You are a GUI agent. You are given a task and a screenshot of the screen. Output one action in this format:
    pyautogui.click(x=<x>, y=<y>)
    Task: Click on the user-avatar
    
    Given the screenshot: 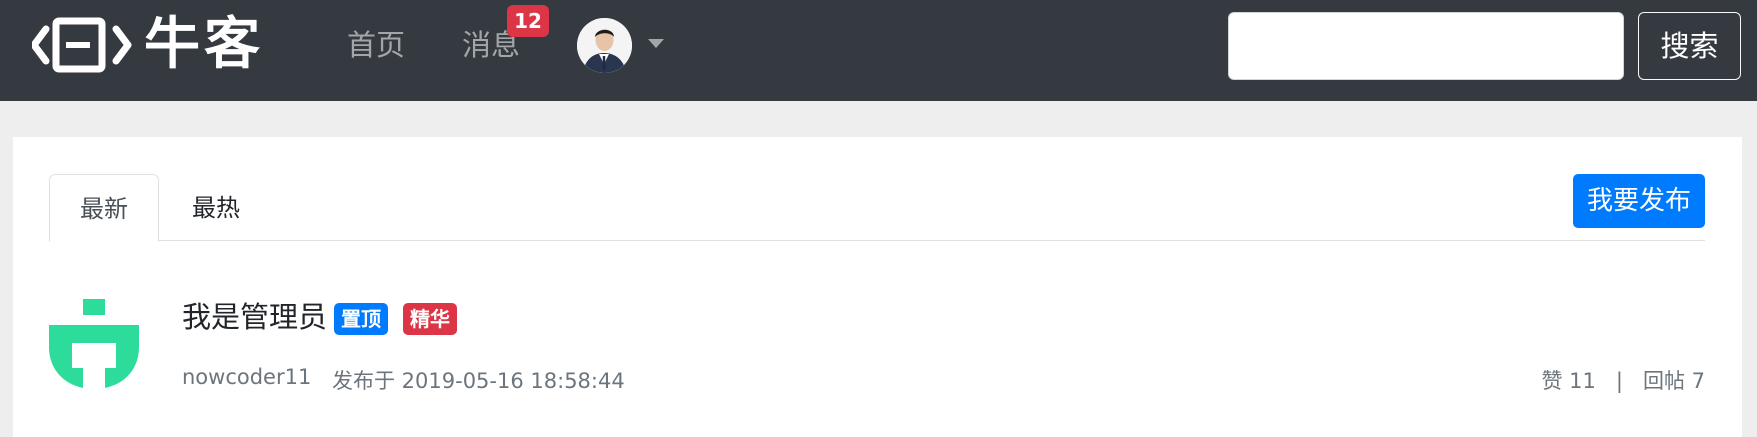 What is the action you would take?
    pyautogui.click(x=604, y=45)
    